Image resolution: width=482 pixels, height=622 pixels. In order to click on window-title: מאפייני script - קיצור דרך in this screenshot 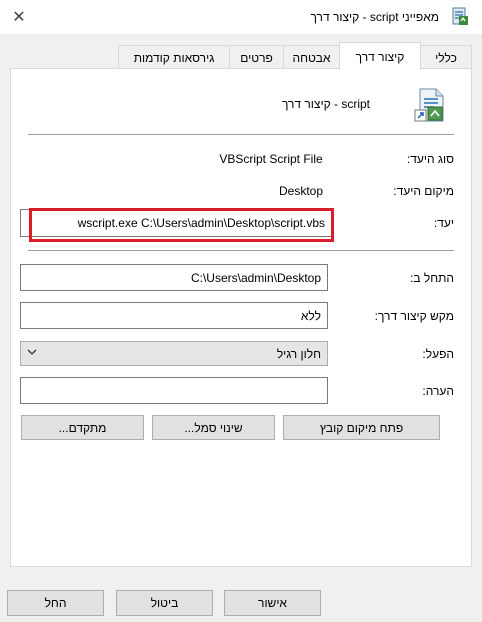, I will do `click(375, 17)`.